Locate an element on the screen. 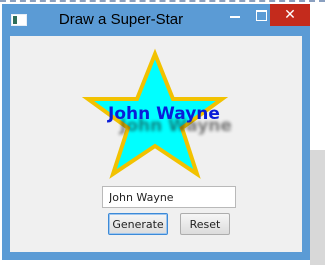  close-icon: ✕ is located at coordinates (290, 15).